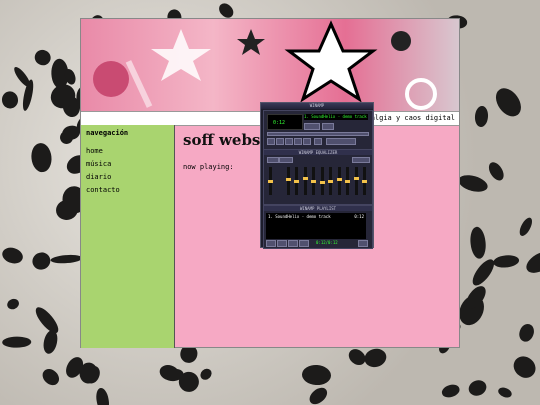 The image size is (540, 405). What do you see at coordinates (111, 79) in the screenshot?
I see `heart-blob` at bounding box center [111, 79].